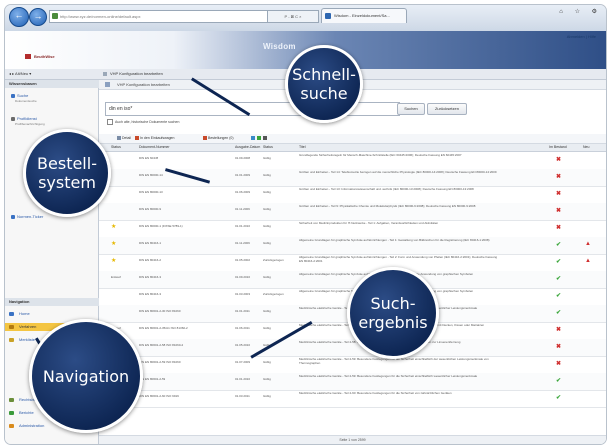 The height and width of the screenshot is (447, 611). I want to click on issue-date: 01.03.2011, so click(242, 396).